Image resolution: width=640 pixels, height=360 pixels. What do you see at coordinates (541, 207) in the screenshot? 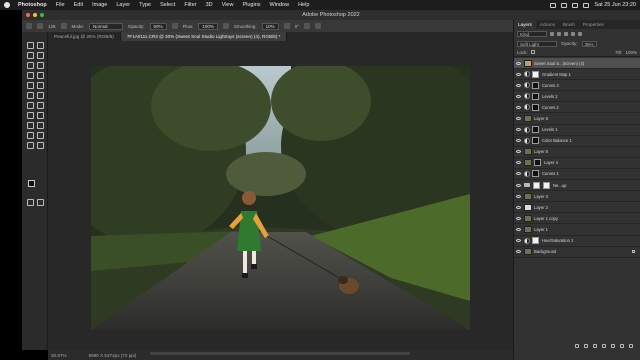
I see `layer-name: Layer 2` at bounding box center [541, 207].